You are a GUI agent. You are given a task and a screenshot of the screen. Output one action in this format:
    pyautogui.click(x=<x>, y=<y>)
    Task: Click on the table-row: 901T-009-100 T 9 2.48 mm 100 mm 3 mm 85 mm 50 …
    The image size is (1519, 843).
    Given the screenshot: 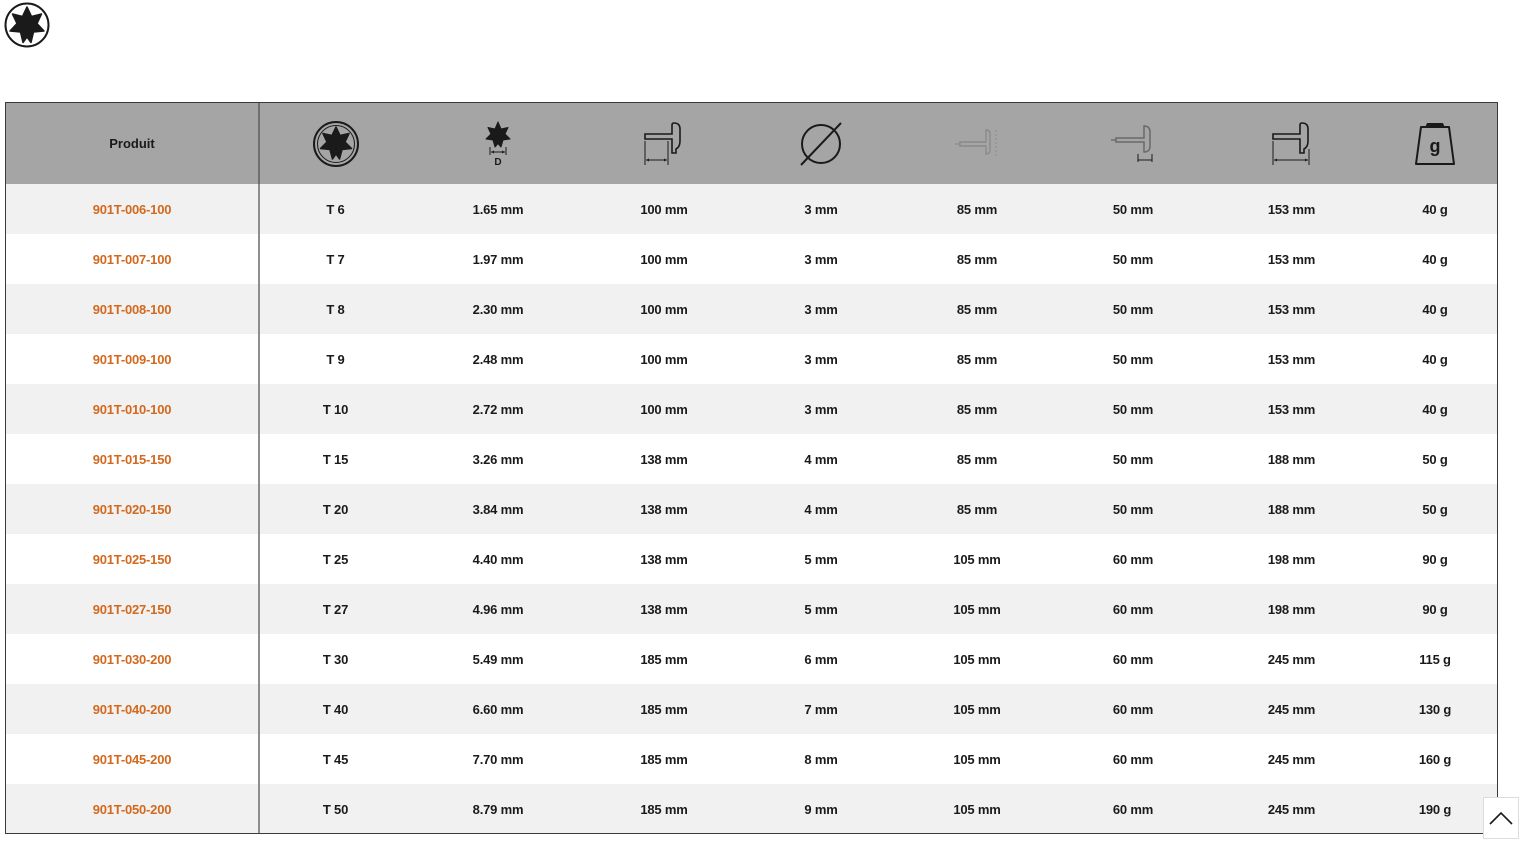 What is the action you would take?
    pyautogui.click(x=751, y=359)
    